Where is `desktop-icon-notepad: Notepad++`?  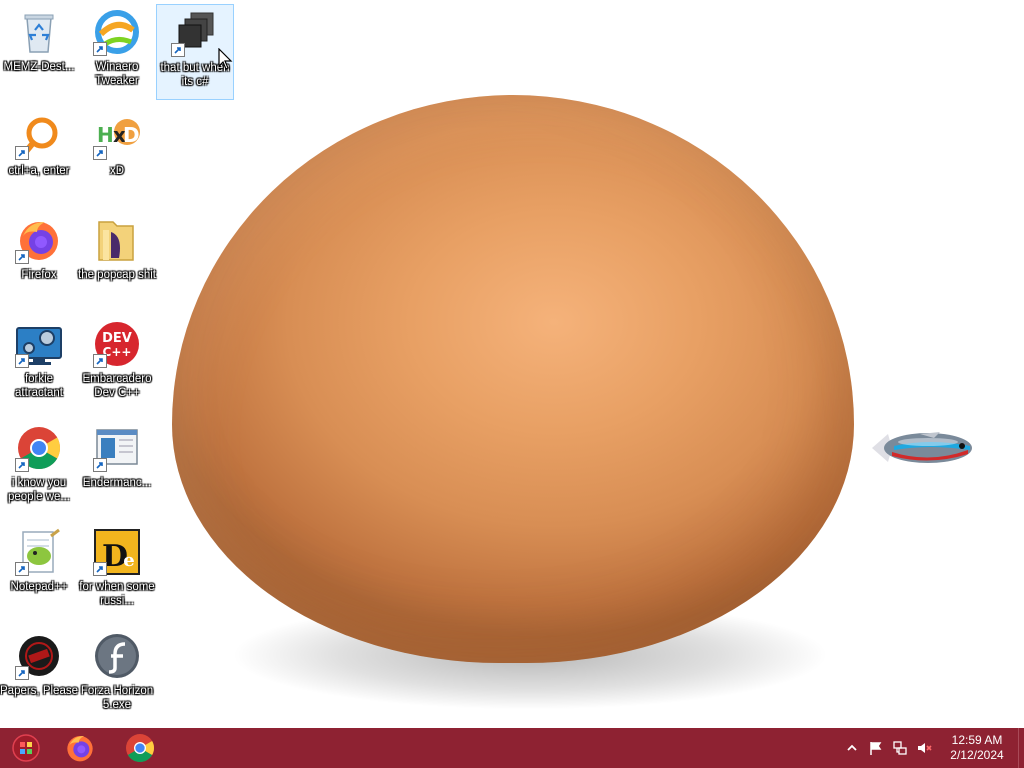
desktop-icon-notepad: Notepad++ is located at coordinates (39, 572).